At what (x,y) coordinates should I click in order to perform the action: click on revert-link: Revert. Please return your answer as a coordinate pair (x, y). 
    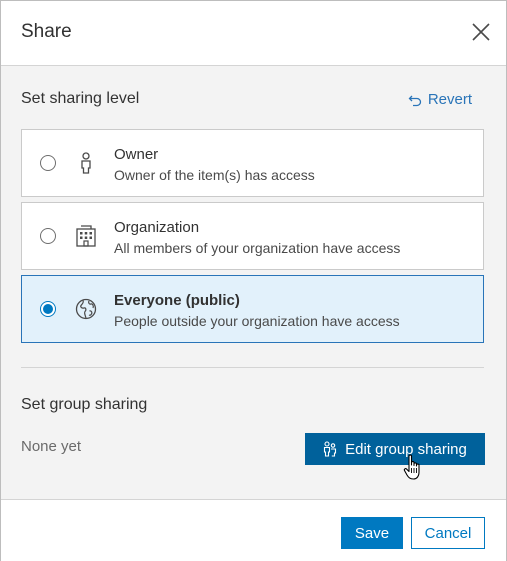
    Looking at the image, I should click on (440, 99).